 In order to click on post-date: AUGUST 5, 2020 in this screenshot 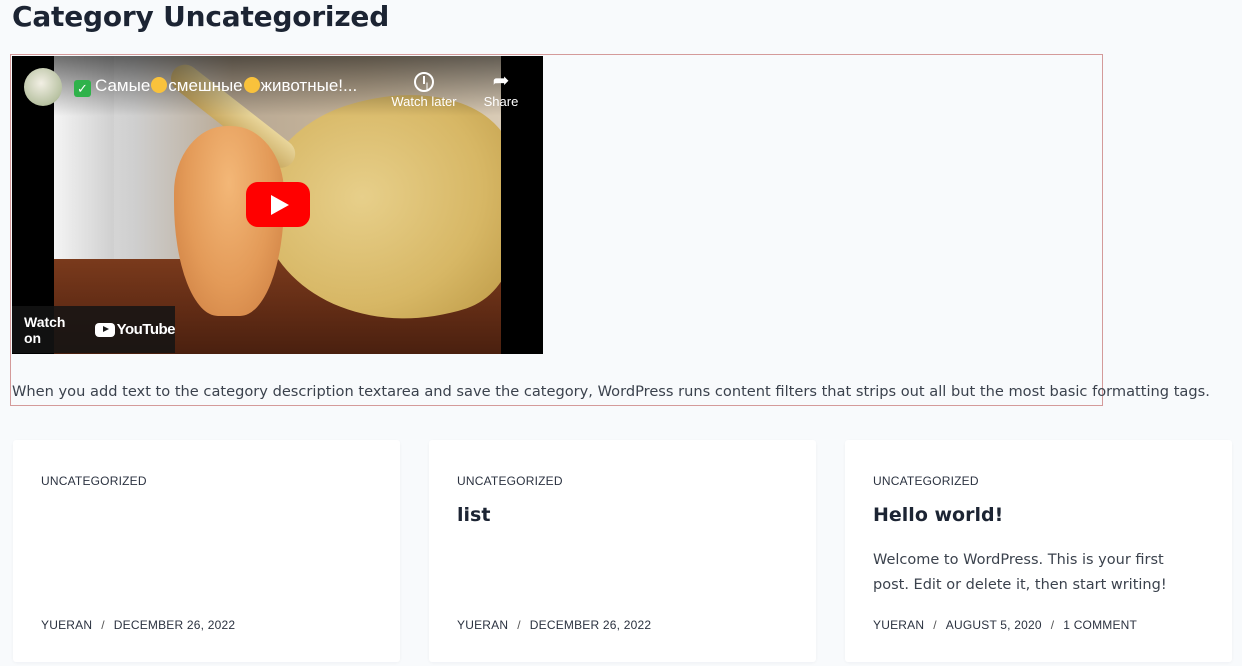, I will do `click(993, 625)`.